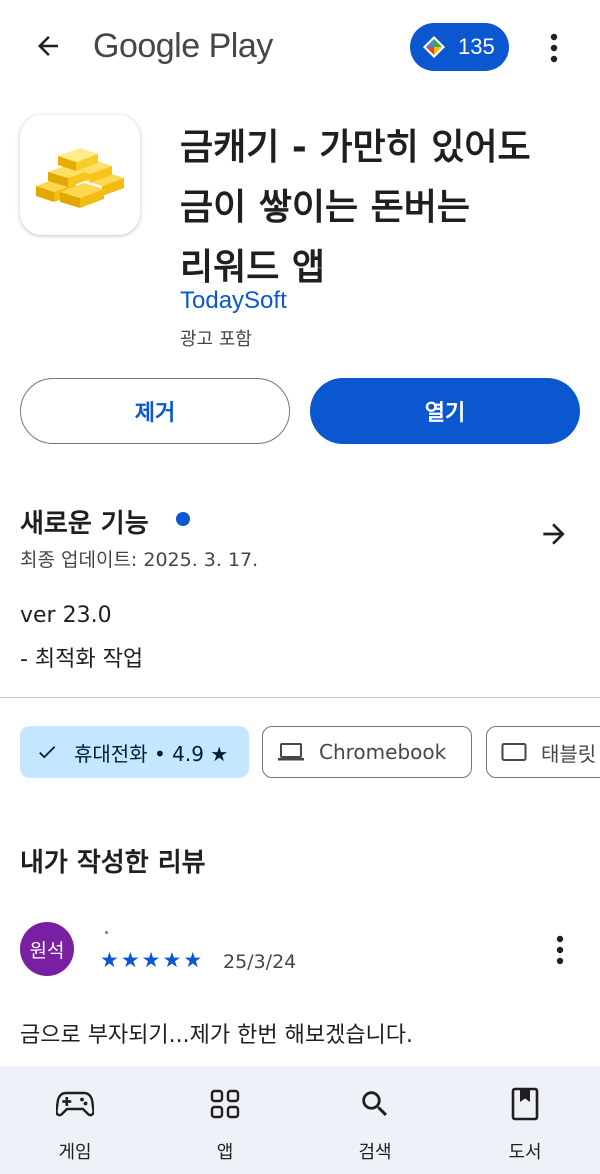 The height and width of the screenshot is (1174, 600). I want to click on tablet-icon, so click(514, 752).